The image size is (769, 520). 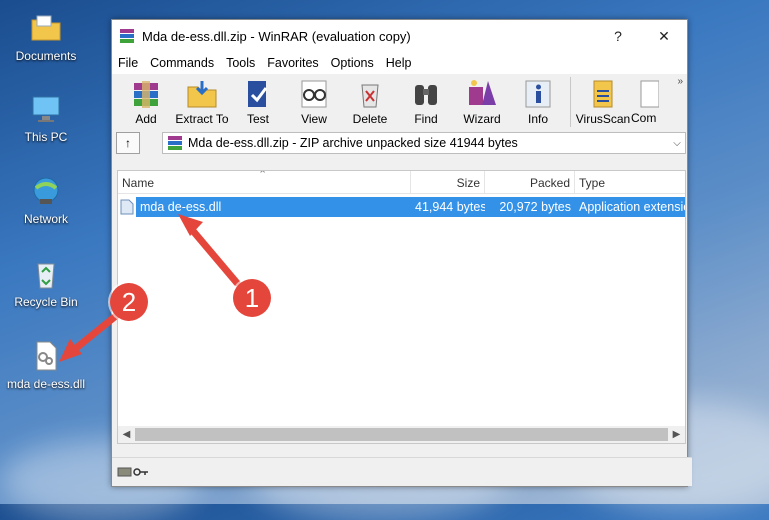 What do you see at coordinates (538, 94) in the screenshot?
I see `info-icon` at bounding box center [538, 94].